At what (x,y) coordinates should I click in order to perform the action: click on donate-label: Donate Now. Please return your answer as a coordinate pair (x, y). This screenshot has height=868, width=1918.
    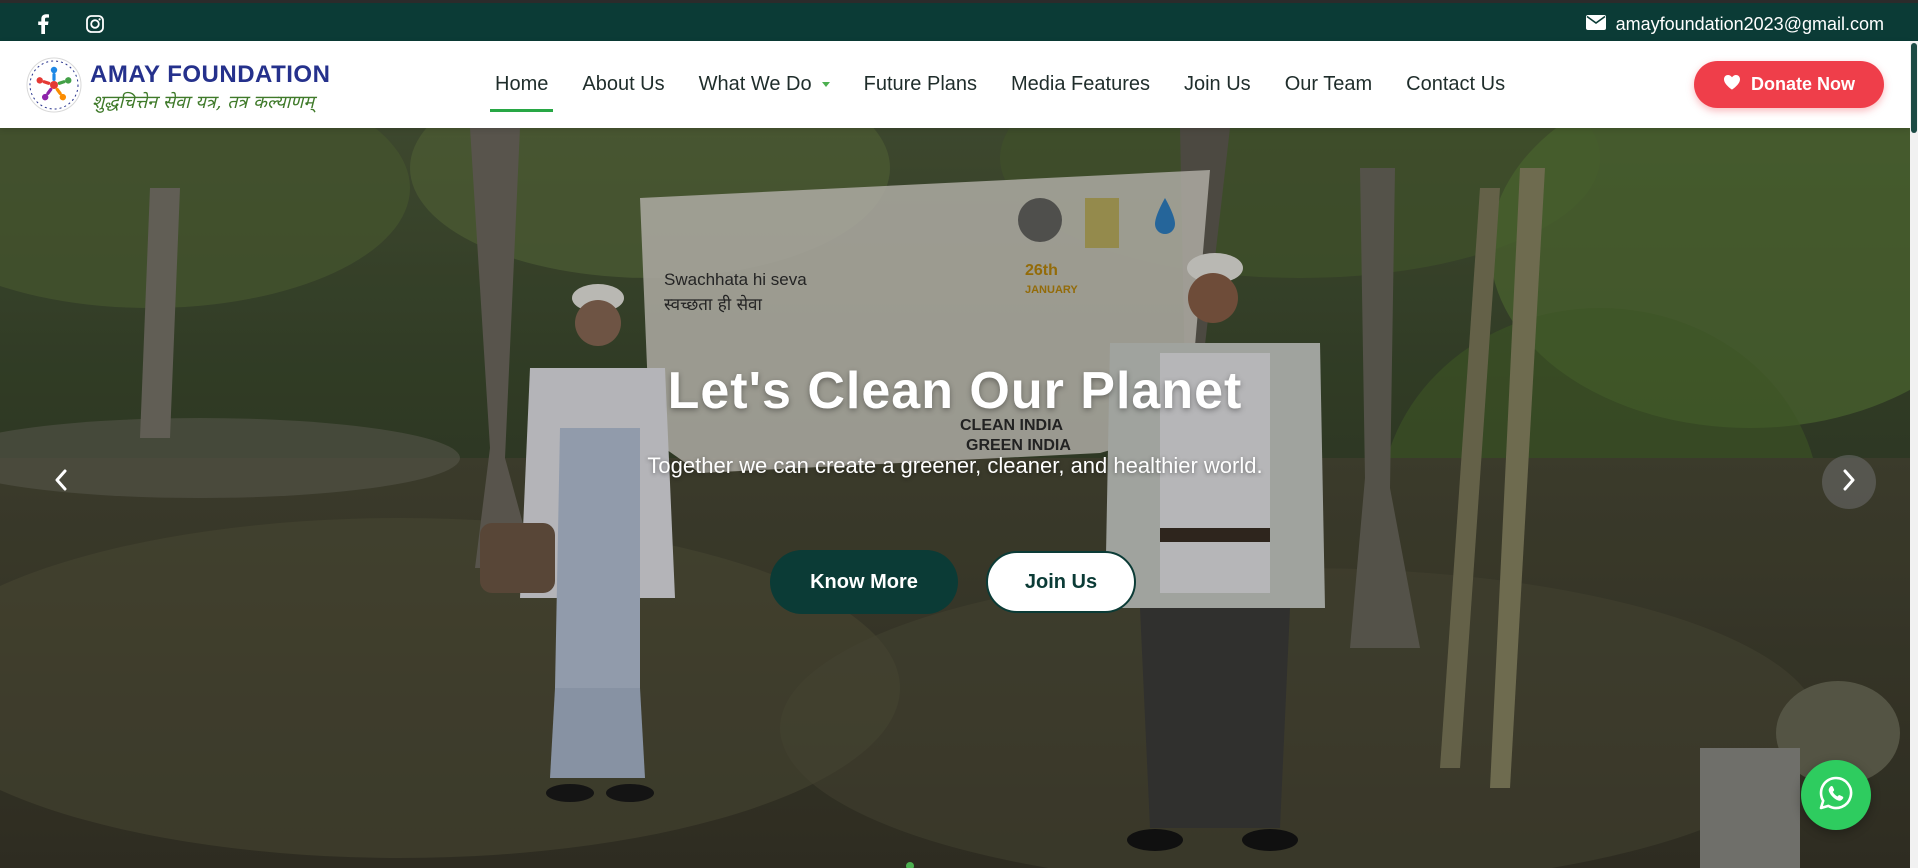
    Looking at the image, I should click on (1802, 84).